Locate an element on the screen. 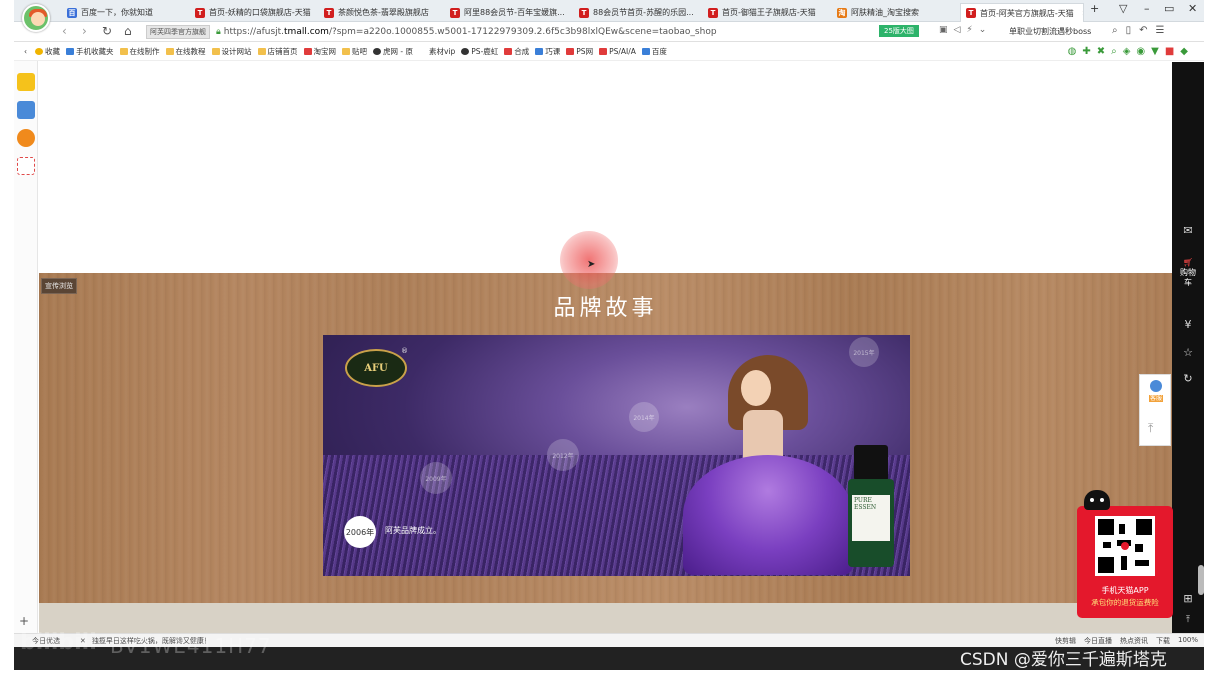 The image size is (1208, 676). reload-icon: ↻ is located at coordinates (107, 31).